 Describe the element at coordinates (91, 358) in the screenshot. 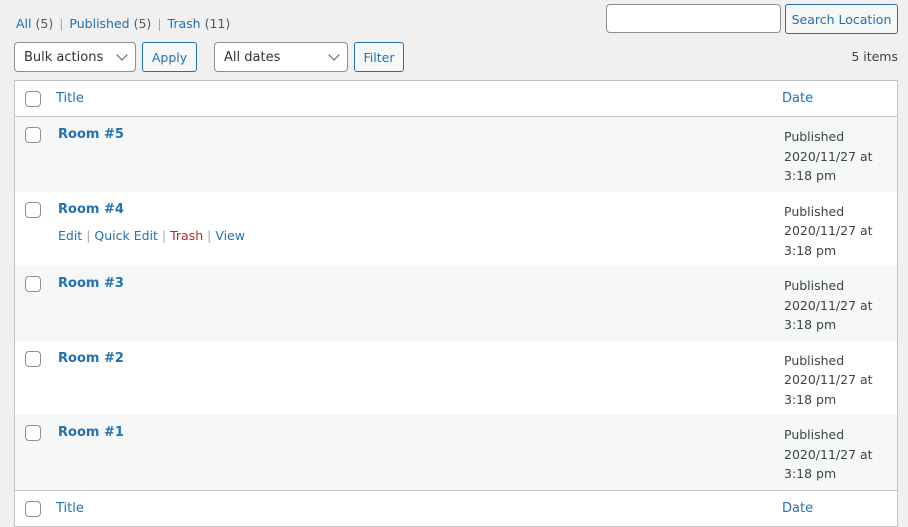

I see `post-title-link: Room #2` at that location.